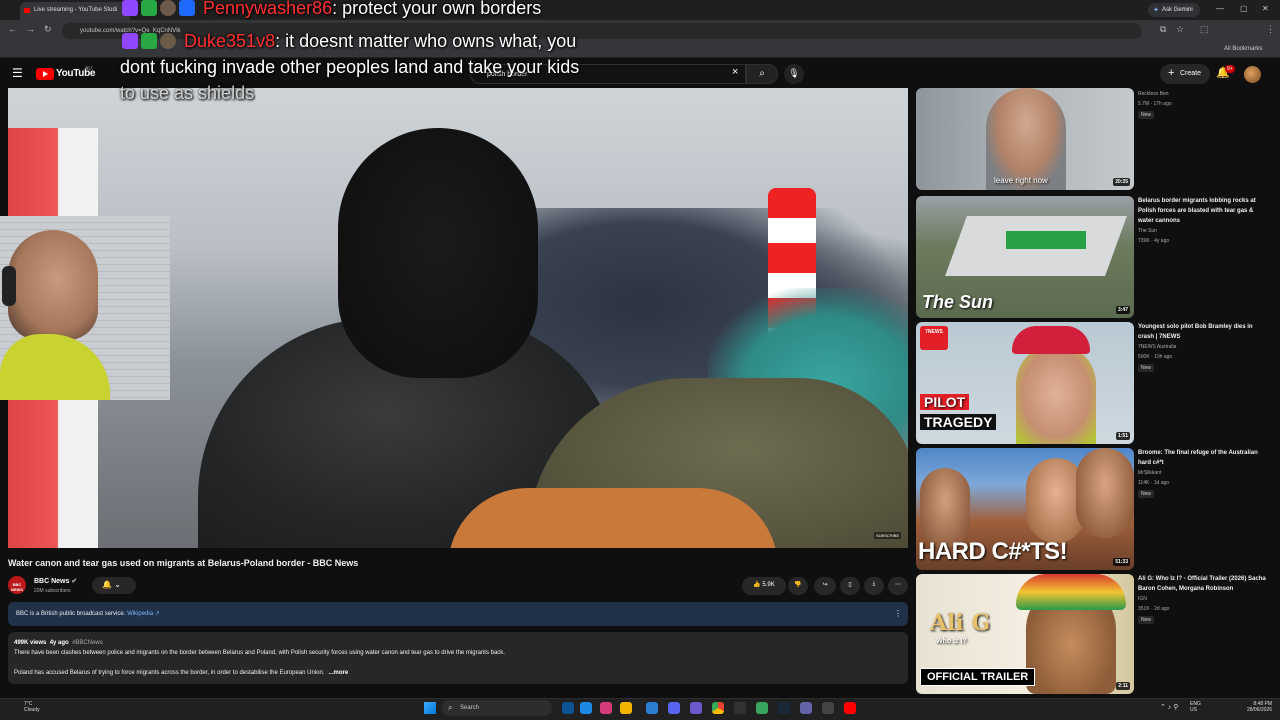  Describe the element at coordinates (450, 707) in the screenshot. I see `search-icon: ⌕` at that location.